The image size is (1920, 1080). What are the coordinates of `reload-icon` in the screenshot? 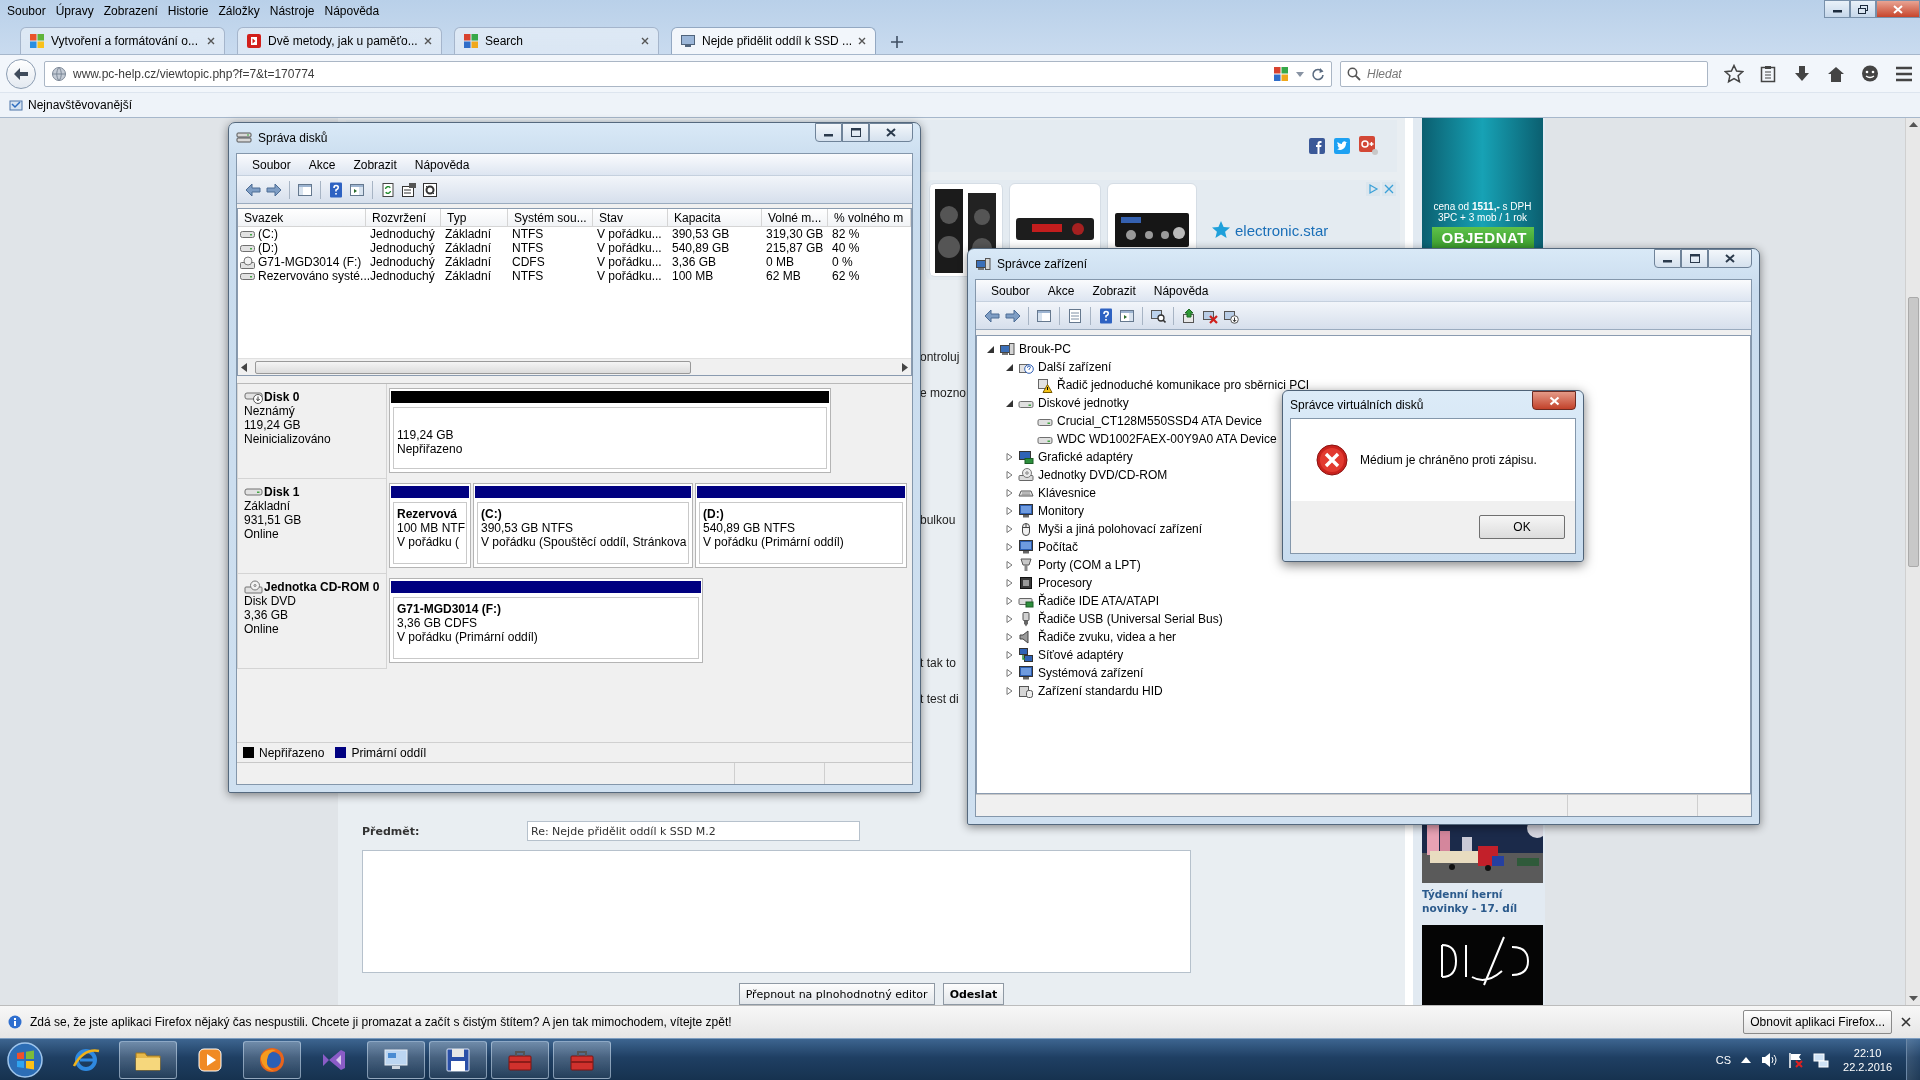 It's located at (1318, 73).